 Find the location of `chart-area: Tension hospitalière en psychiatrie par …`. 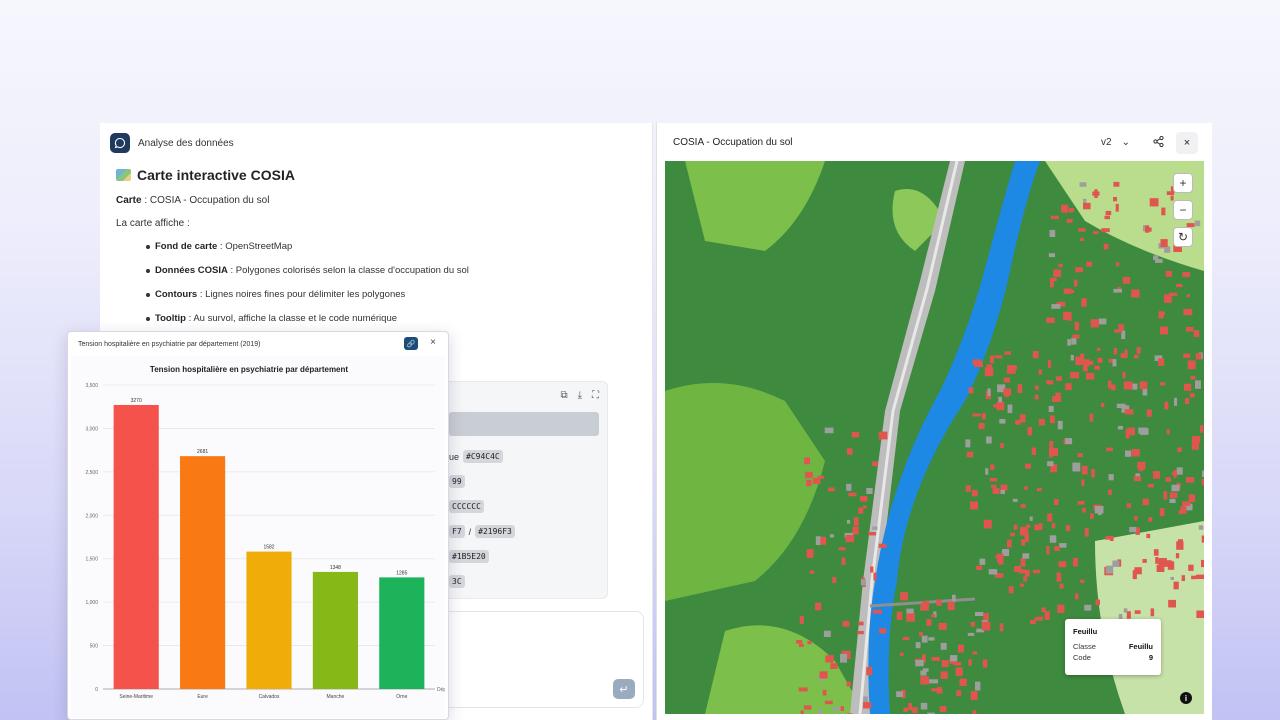

chart-area: Tension hospitalière en psychiatrie par … is located at coordinates (258, 537).